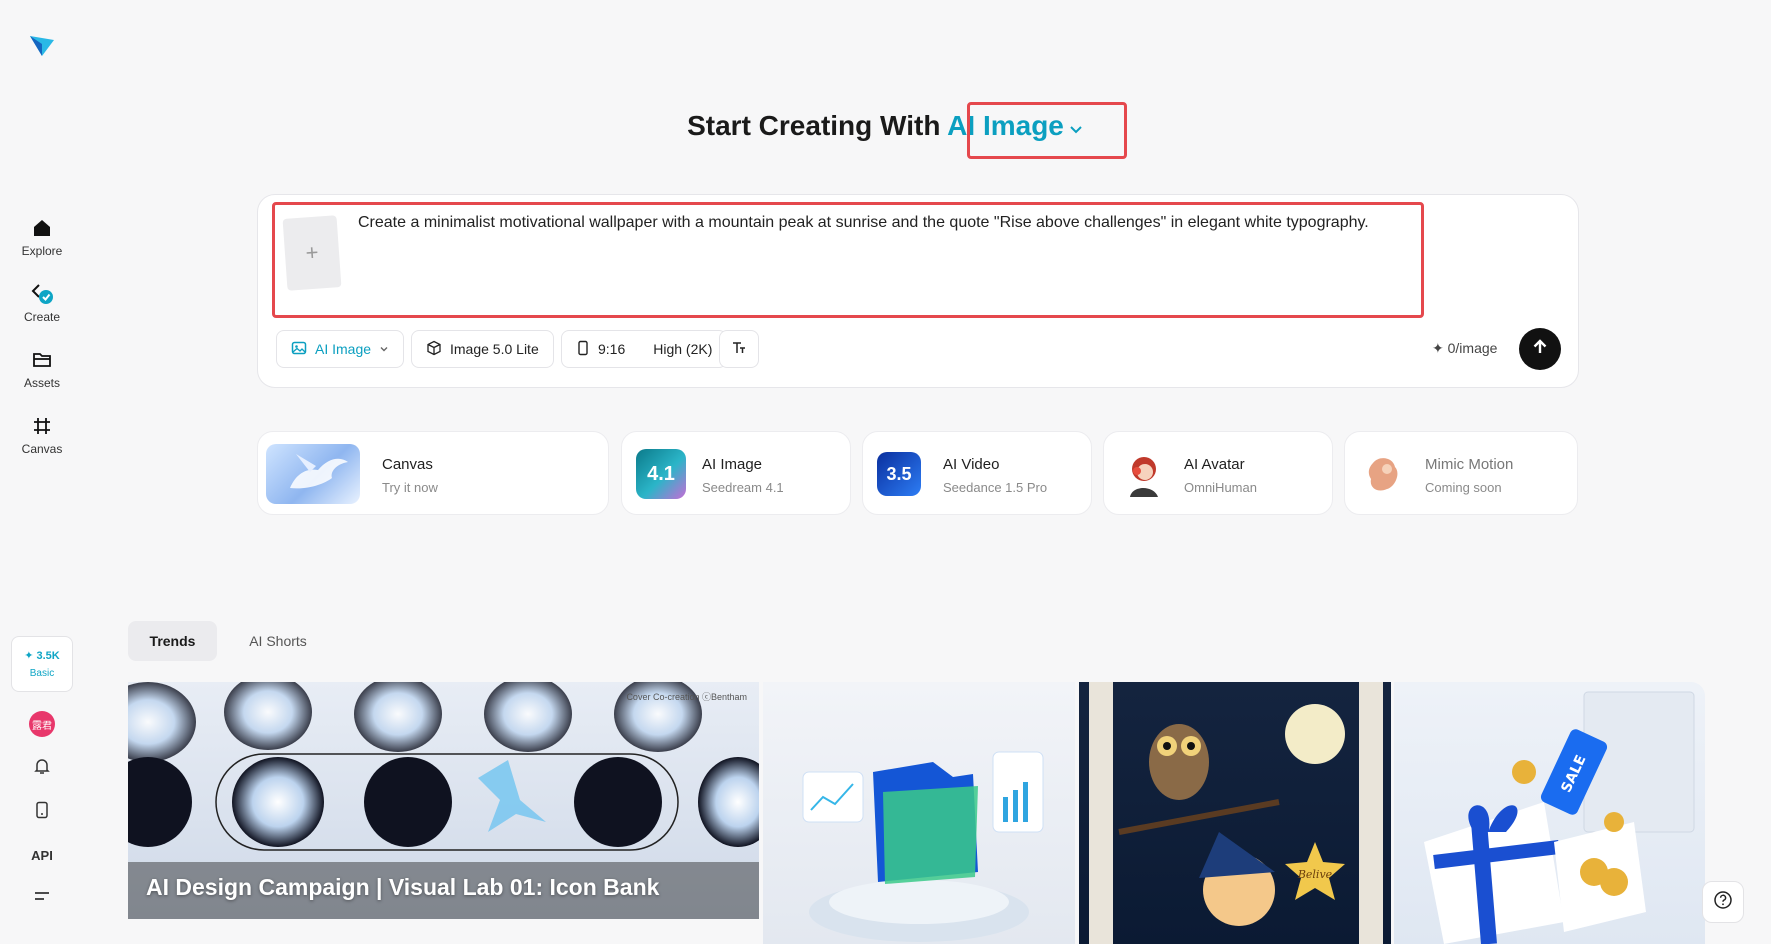  I want to click on gallery-item-folder, so click(919, 813).